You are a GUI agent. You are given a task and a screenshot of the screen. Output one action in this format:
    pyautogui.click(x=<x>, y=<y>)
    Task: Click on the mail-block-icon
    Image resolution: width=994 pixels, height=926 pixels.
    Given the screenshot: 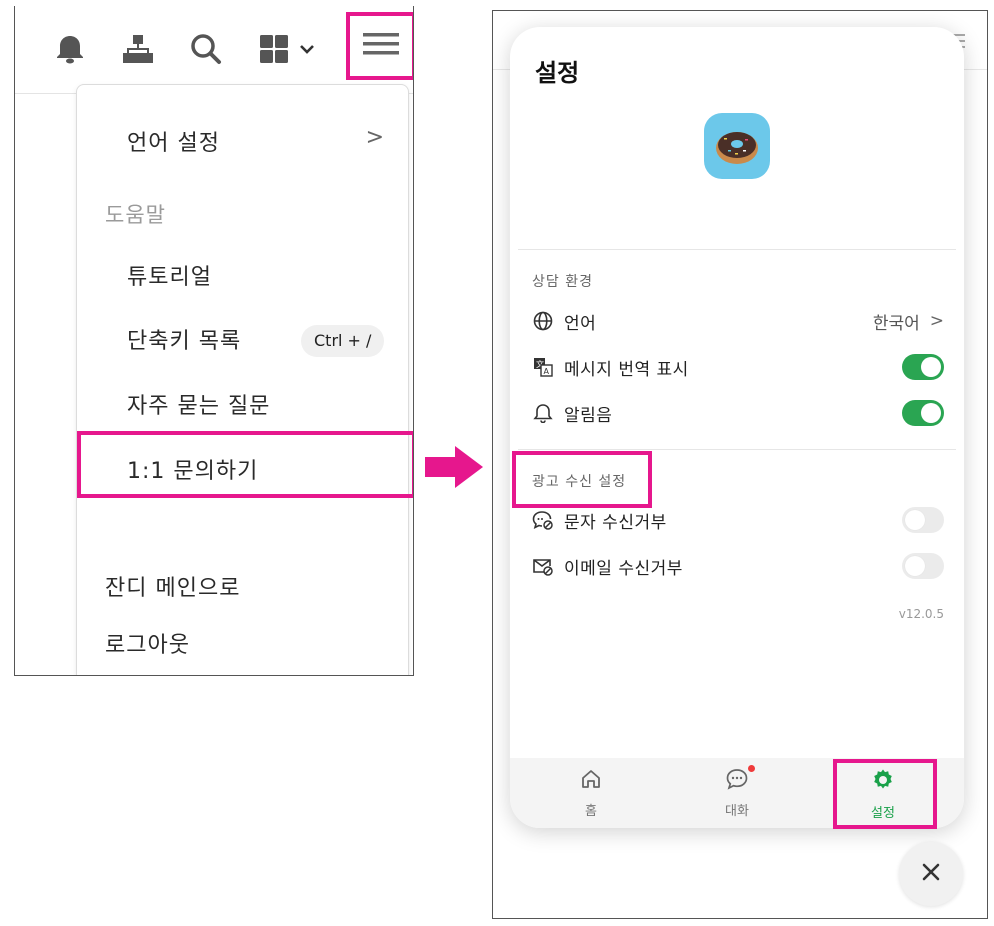 What is the action you would take?
    pyautogui.click(x=543, y=566)
    